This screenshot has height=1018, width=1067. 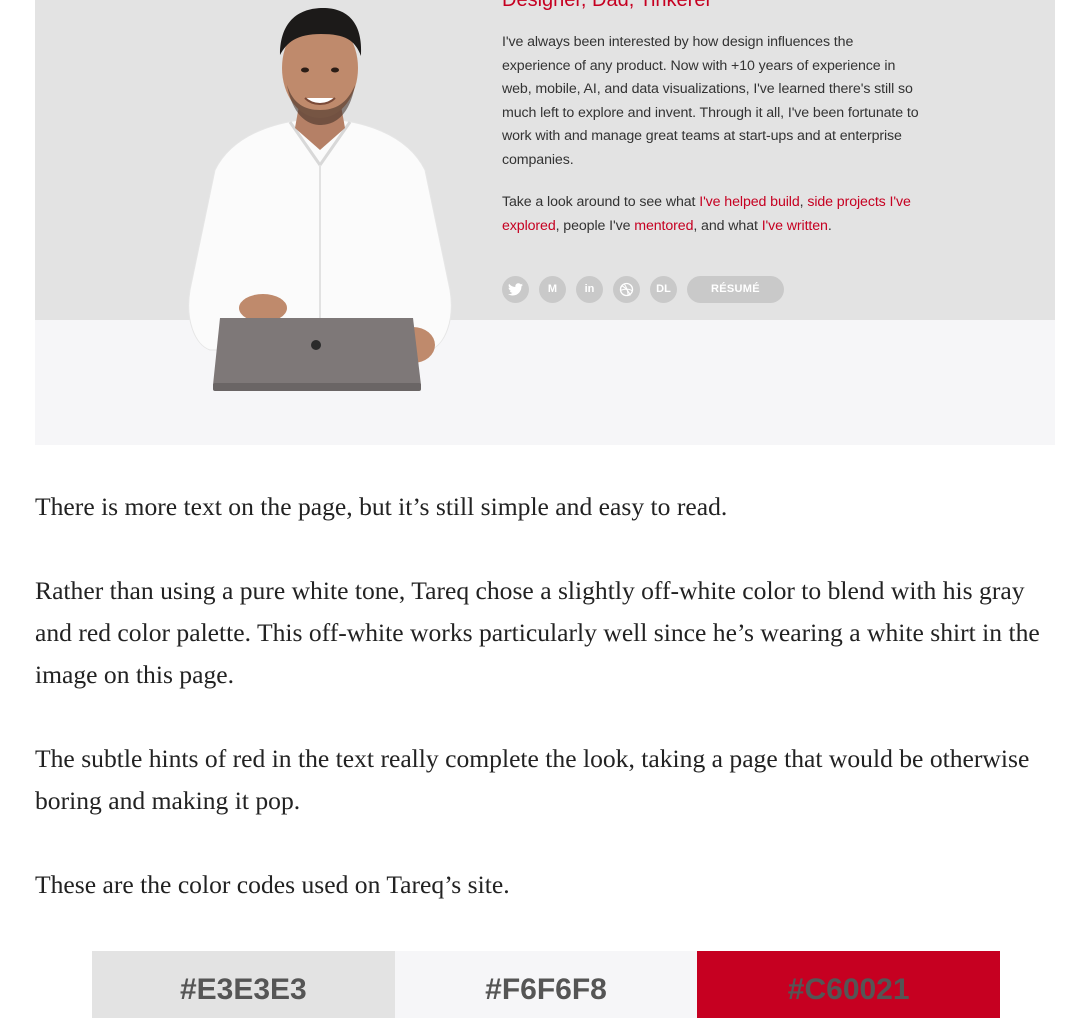 What do you see at coordinates (607, 5) in the screenshot?
I see `hero-subtitle: Designer, Dad, Tinkerer` at bounding box center [607, 5].